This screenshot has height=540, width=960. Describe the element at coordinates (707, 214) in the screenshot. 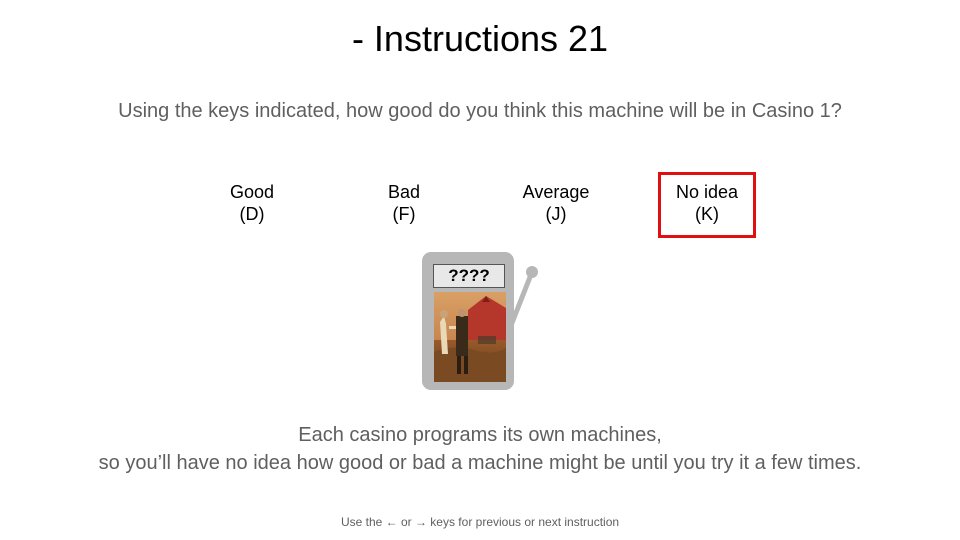

I see `option-key: (K)` at that location.